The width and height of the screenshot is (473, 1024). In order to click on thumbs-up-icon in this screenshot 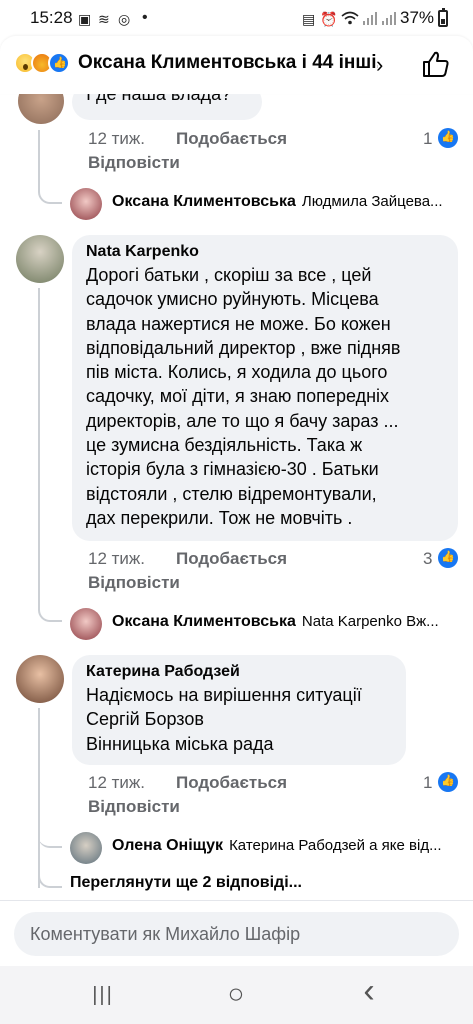, I will do `click(436, 64)`.